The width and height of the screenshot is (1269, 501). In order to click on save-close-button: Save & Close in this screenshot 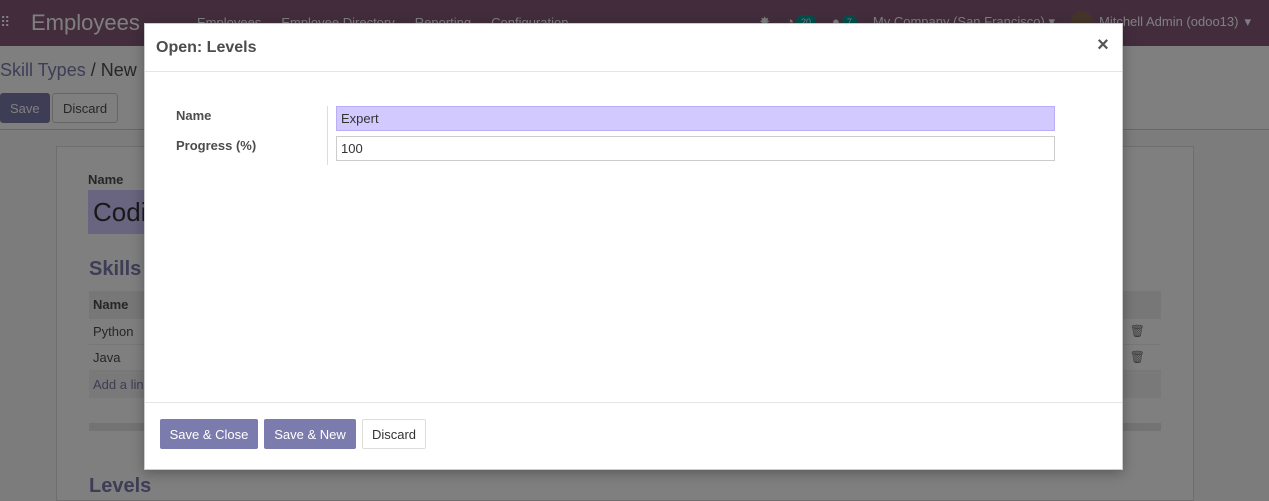, I will do `click(209, 434)`.